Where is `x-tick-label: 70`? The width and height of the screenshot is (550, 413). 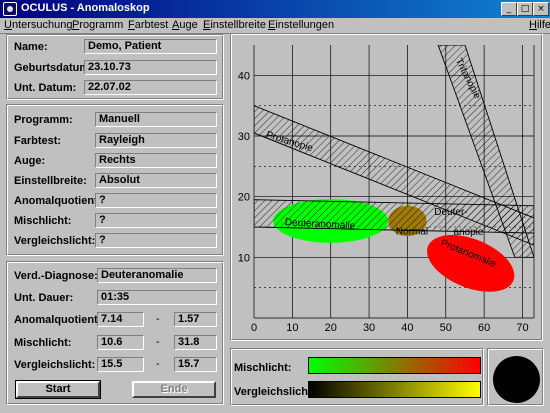 x-tick-label: 70 is located at coordinates (522, 328).